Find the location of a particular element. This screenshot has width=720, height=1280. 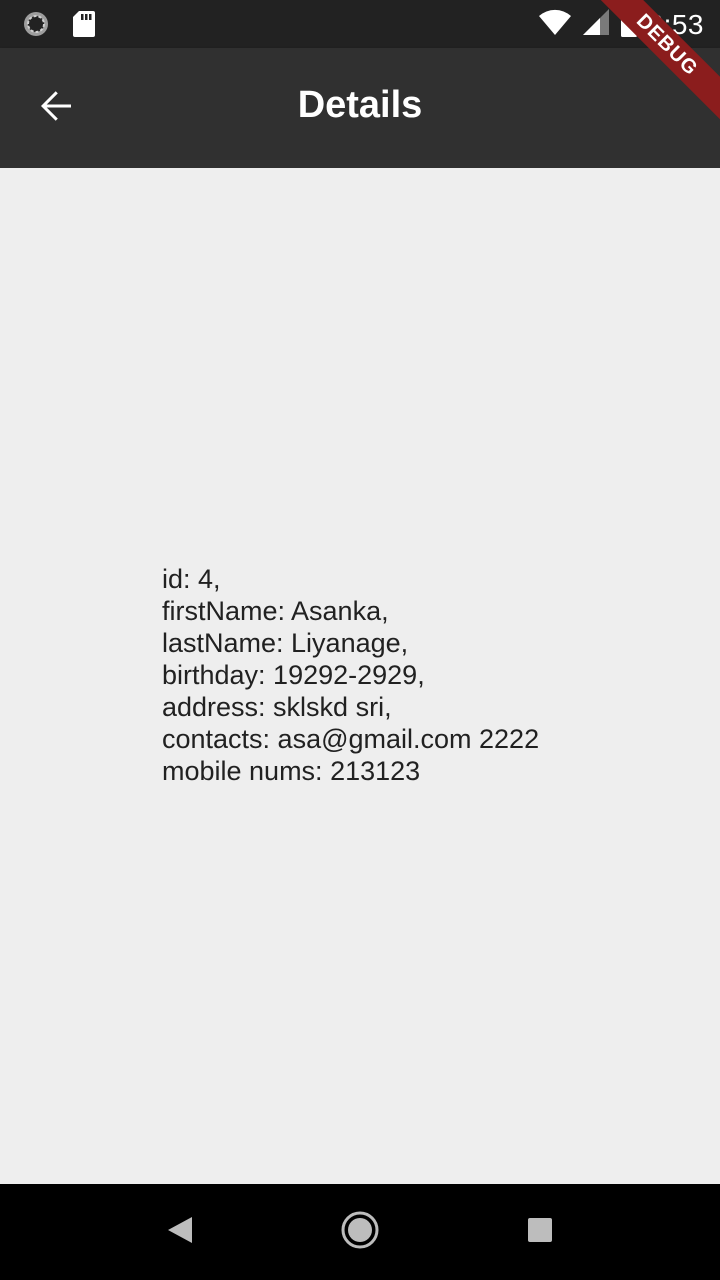

detail-line-contacts: contacts: asa@gmail.com 2222 is located at coordinates (351, 739).